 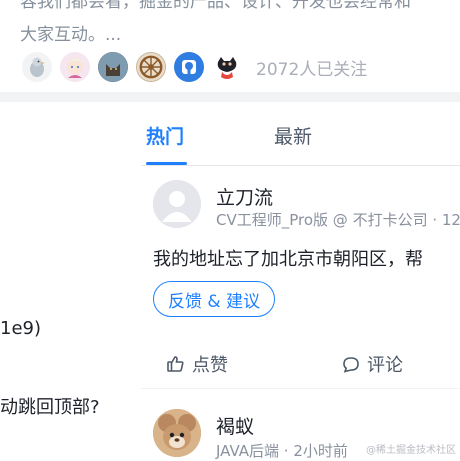 What do you see at coordinates (210, 365) in the screenshot?
I see `like-label: 点赞` at bounding box center [210, 365].